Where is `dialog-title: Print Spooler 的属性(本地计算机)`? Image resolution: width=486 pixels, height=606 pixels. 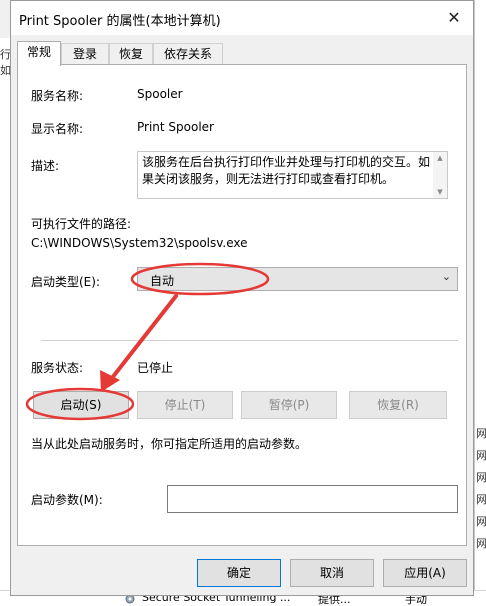 dialog-title: Print Spooler 的属性(本地计算机) is located at coordinates (120, 21).